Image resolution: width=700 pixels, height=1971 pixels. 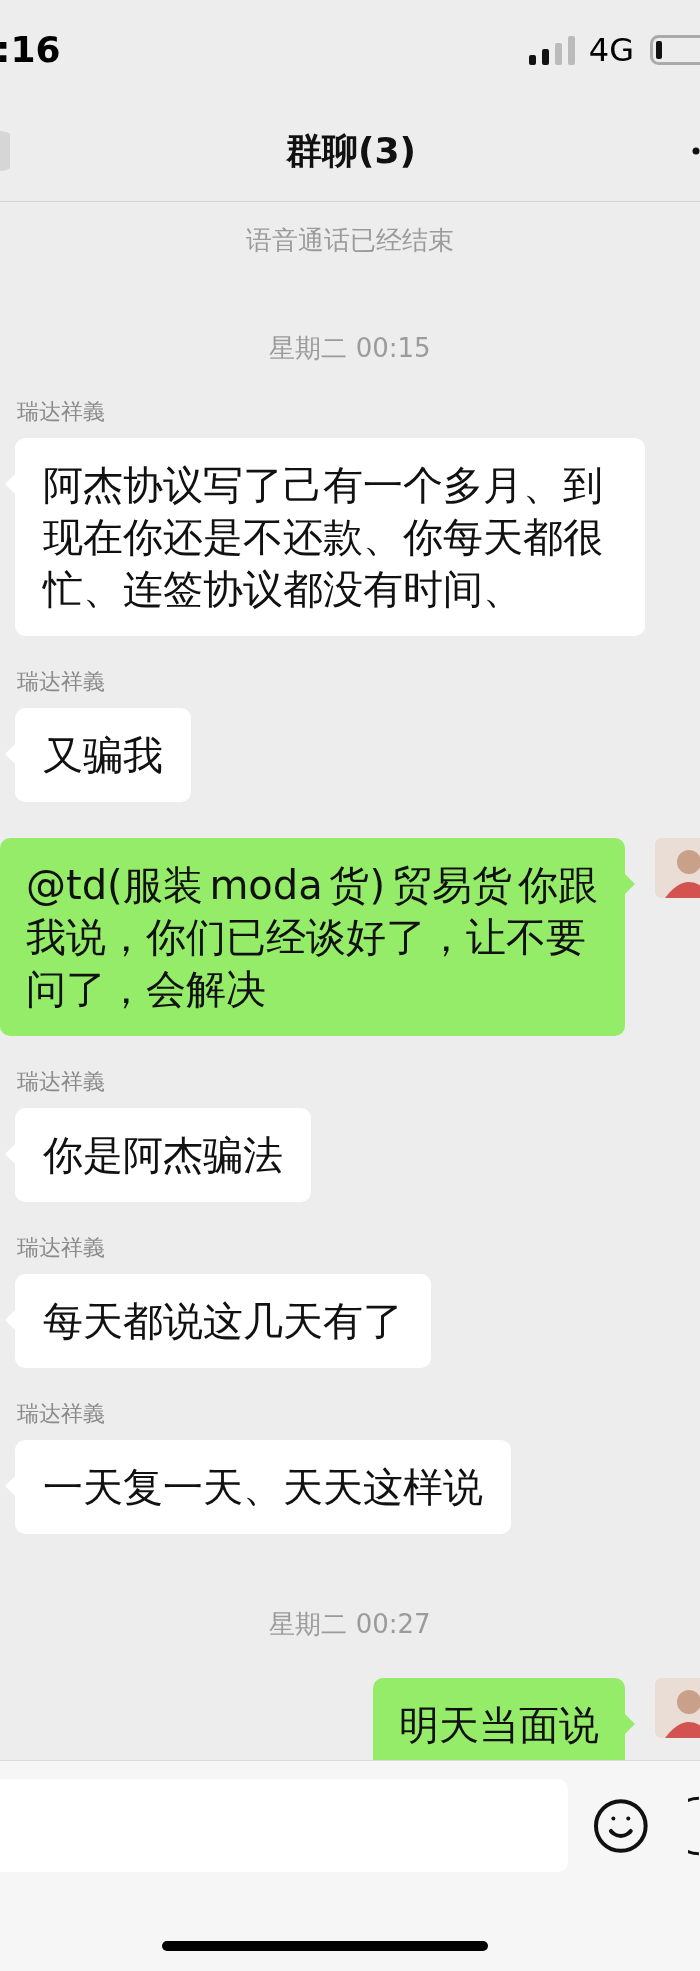 What do you see at coordinates (330, 537) in the screenshot?
I see `message-bubble: 阿杰协议写了己有一个多月、到现在你还是不还款、你每天都很忙、连签协议都没有时间、` at bounding box center [330, 537].